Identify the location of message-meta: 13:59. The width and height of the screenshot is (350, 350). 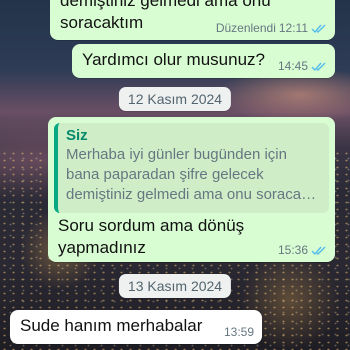
(239, 332).